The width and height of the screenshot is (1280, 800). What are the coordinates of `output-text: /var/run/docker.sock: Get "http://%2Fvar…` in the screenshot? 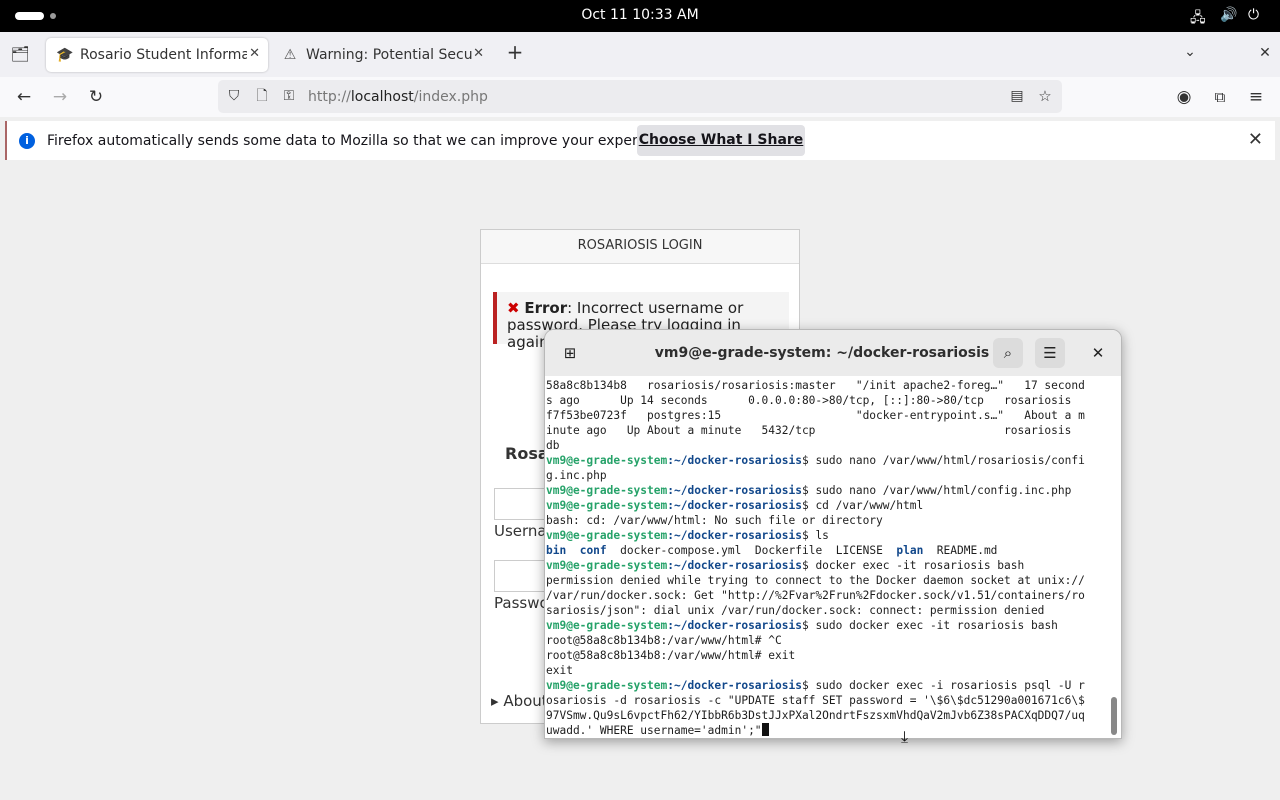 It's located at (815, 595).